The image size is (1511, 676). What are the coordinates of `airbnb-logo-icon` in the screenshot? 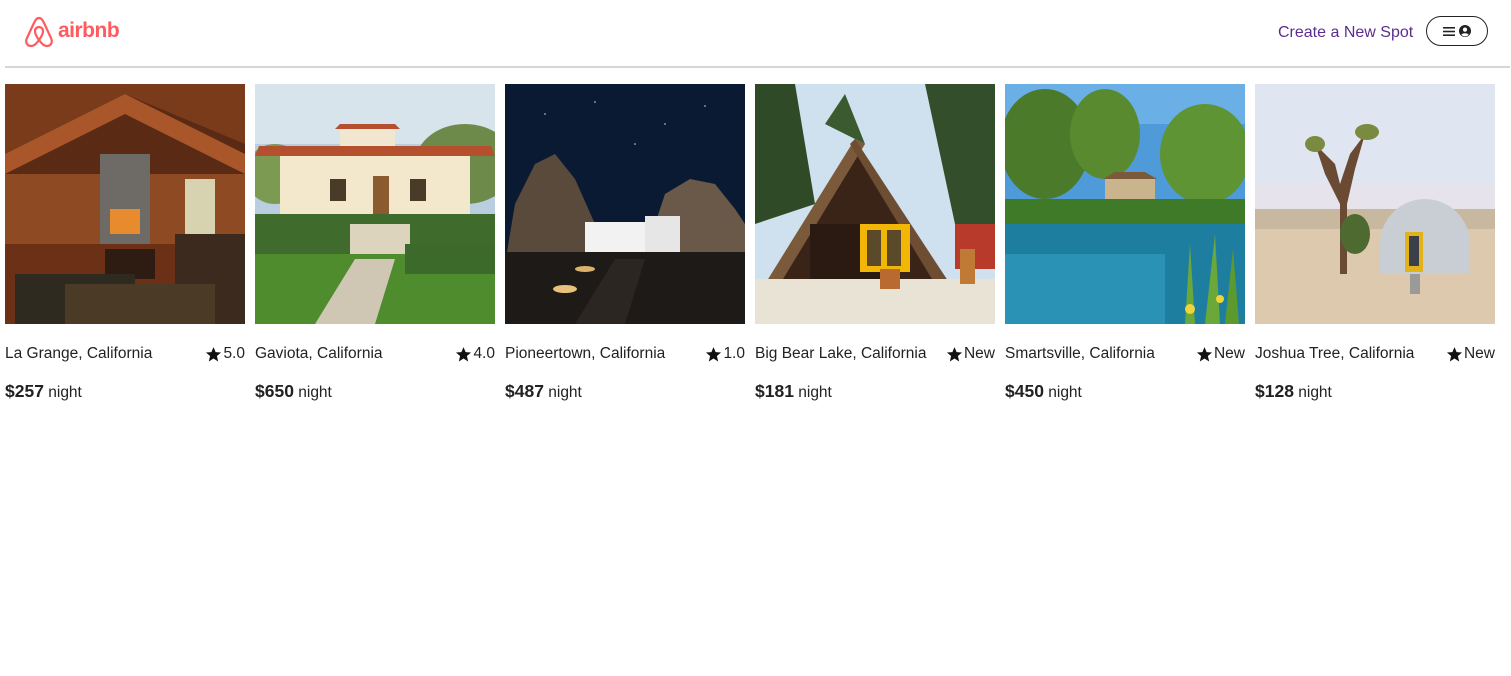 It's located at (39, 31).